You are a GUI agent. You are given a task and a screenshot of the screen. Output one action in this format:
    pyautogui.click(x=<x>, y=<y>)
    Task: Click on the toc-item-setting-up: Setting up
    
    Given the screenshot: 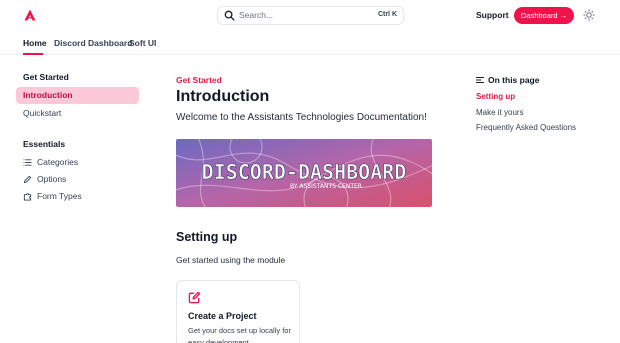 What is the action you would take?
    pyautogui.click(x=495, y=96)
    